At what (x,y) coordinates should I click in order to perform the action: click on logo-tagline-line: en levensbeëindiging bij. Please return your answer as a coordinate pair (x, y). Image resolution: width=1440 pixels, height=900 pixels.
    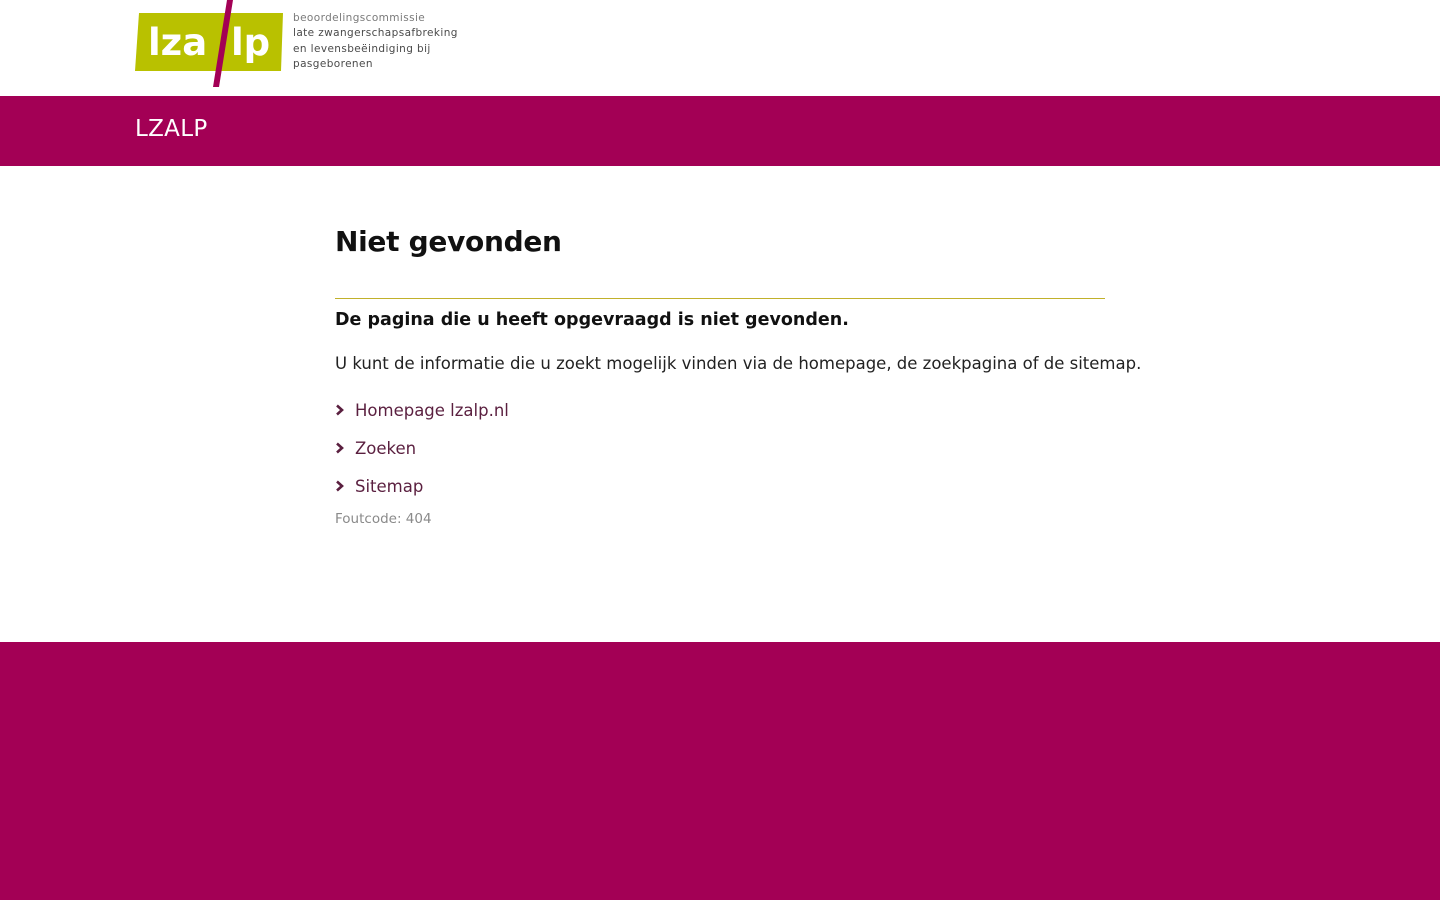
    Looking at the image, I should click on (362, 48).